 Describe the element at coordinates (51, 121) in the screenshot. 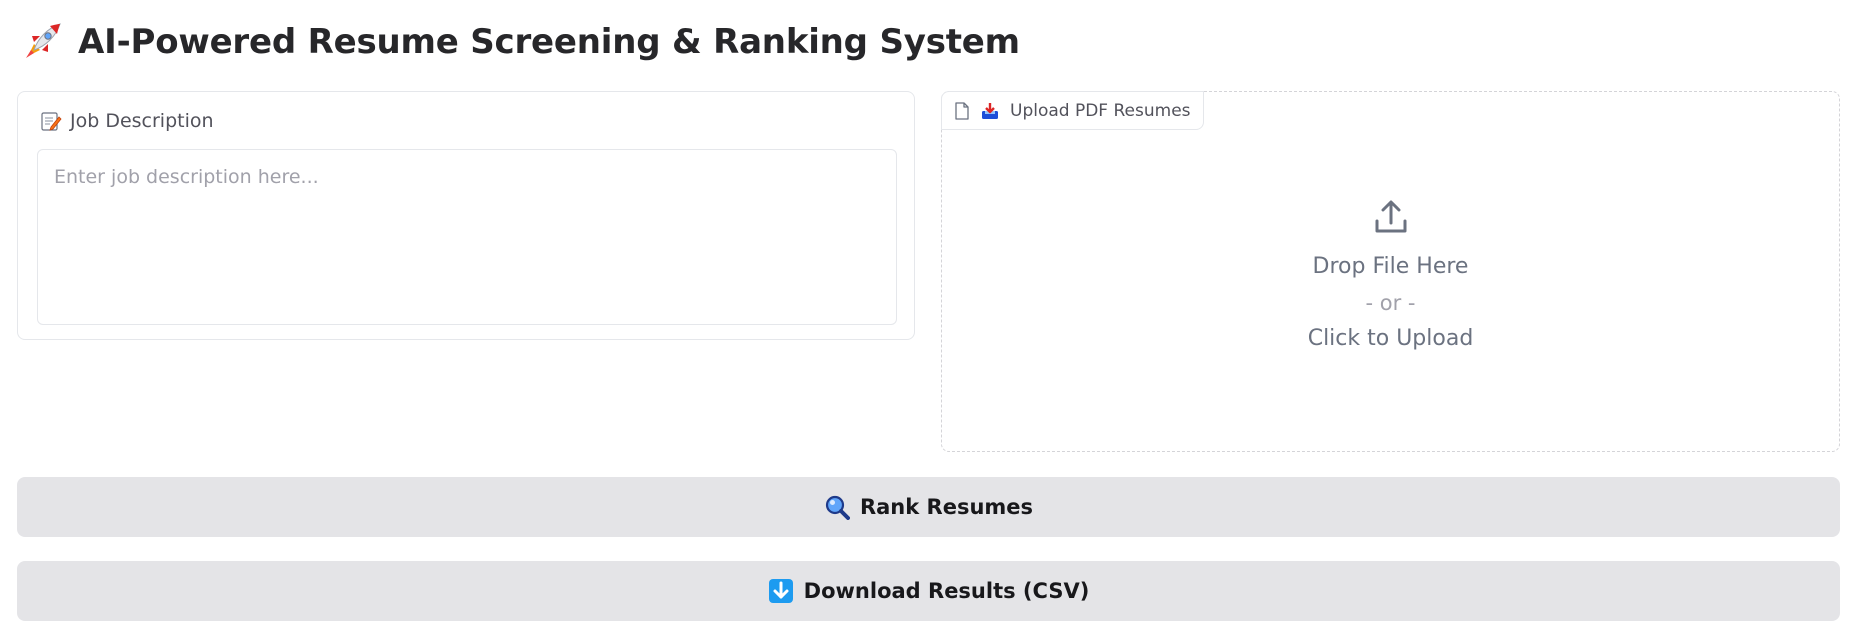

I see `memo-icon` at that location.